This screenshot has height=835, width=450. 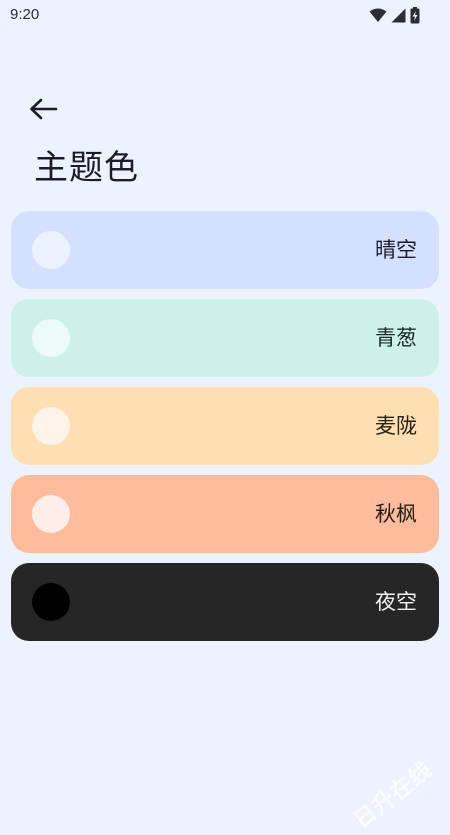 I want to click on back-button, so click(x=50, y=111).